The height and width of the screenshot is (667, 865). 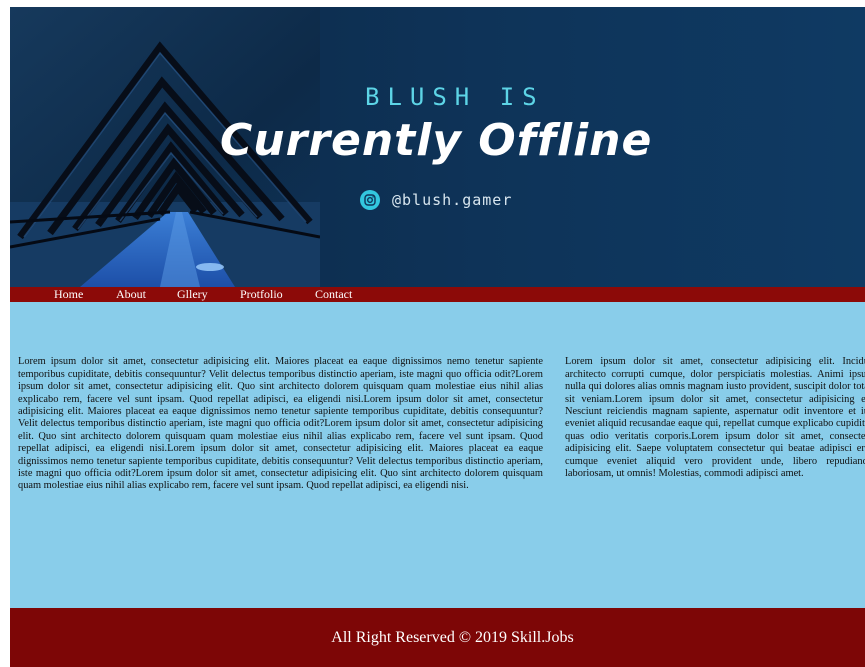 I want to click on banner-subtitle: BLUSH IS, so click(x=455, y=97).